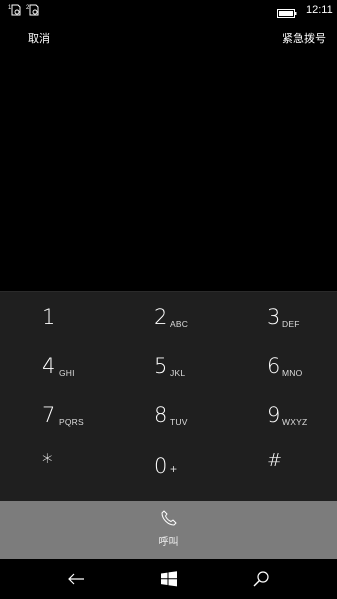 The width and height of the screenshot is (337, 599). What do you see at coordinates (287, 11) in the screenshot?
I see `battery-icon` at bounding box center [287, 11].